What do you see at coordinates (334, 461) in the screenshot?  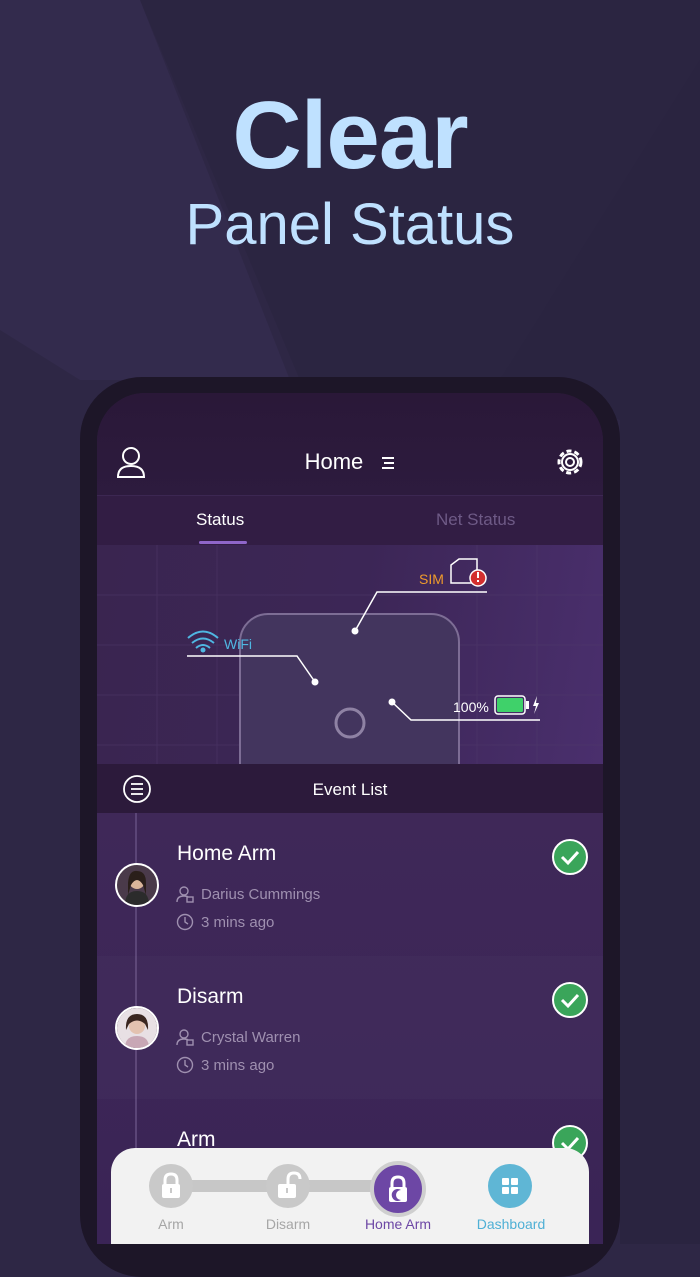 I see `page-title: Home` at bounding box center [334, 461].